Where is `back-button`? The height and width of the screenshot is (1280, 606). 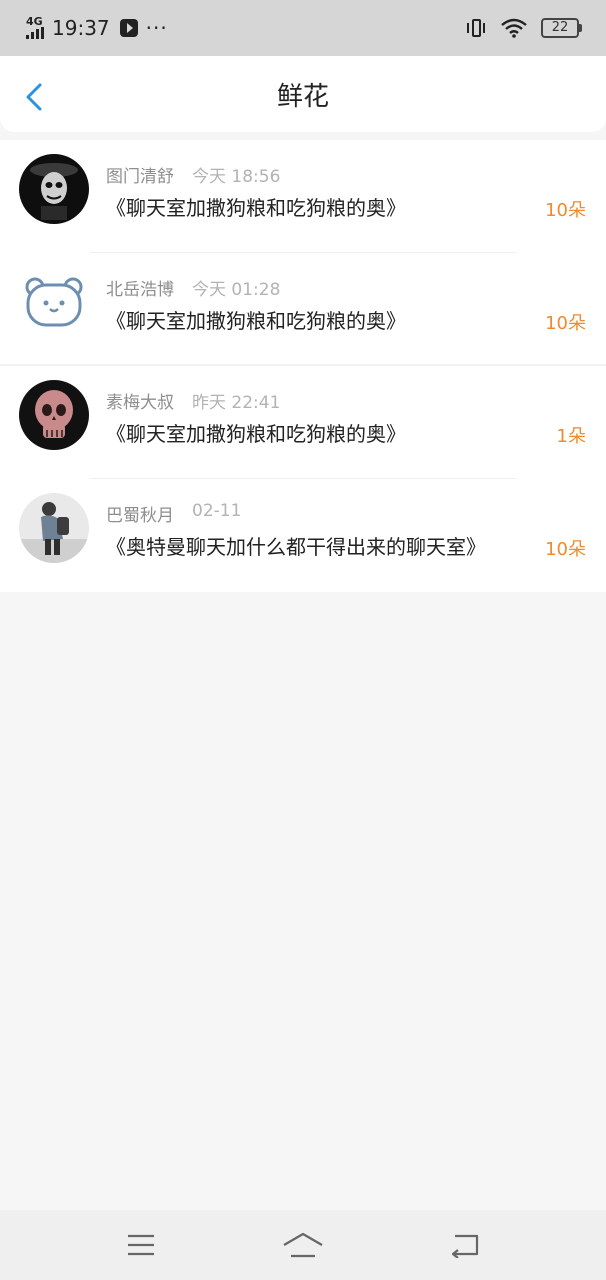
back-button is located at coordinates (34, 97).